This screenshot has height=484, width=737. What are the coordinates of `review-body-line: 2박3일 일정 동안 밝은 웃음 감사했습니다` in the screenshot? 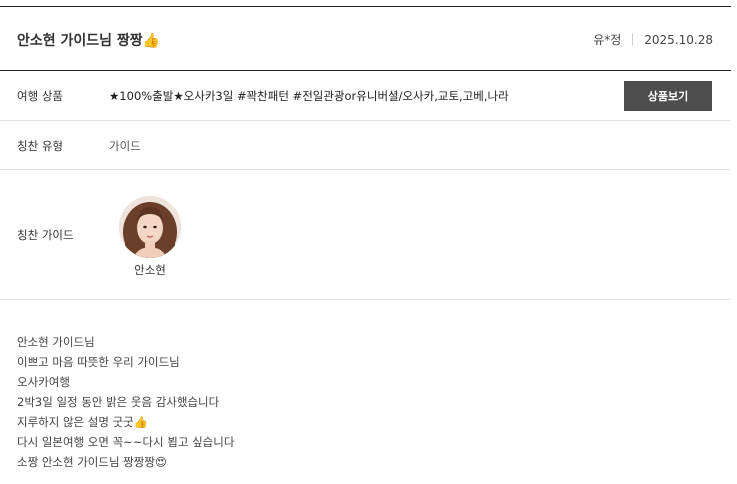 It's located at (118, 402).